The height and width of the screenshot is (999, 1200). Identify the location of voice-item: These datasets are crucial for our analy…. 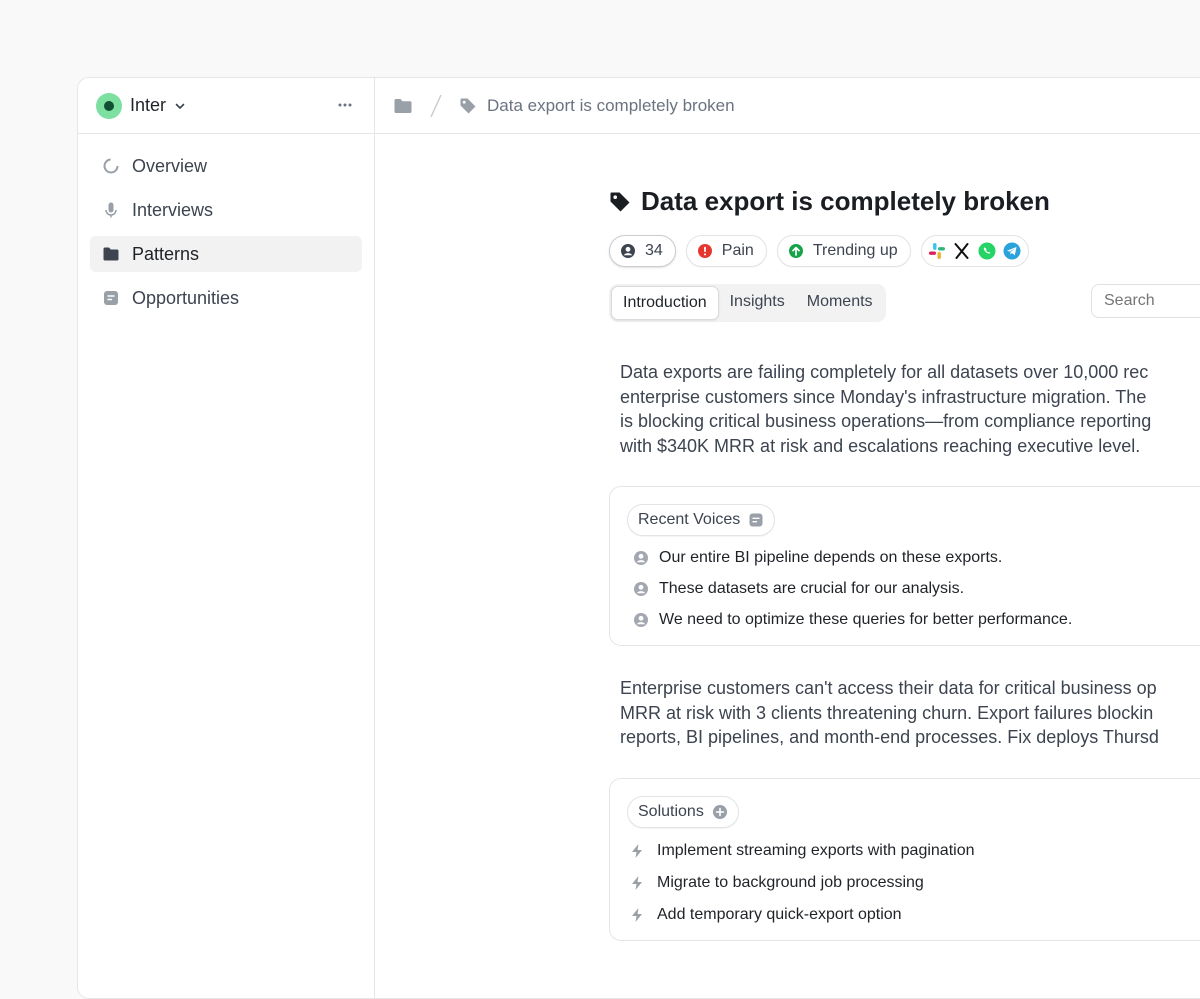
(913, 589).